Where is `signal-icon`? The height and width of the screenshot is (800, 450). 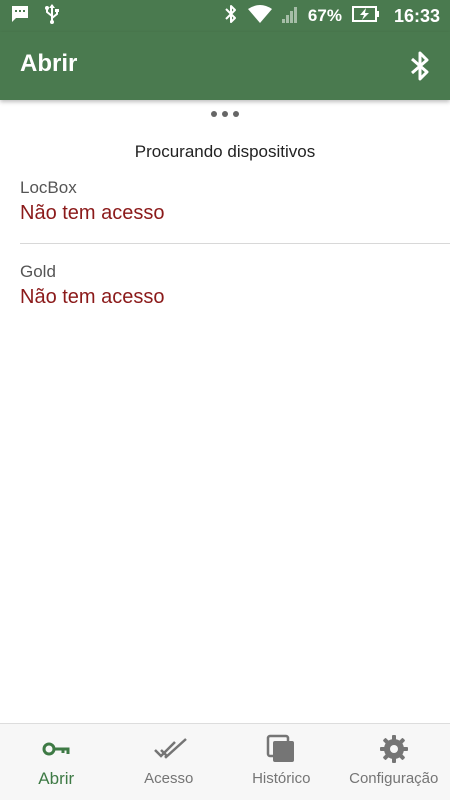
signal-icon is located at coordinates (289, 16).